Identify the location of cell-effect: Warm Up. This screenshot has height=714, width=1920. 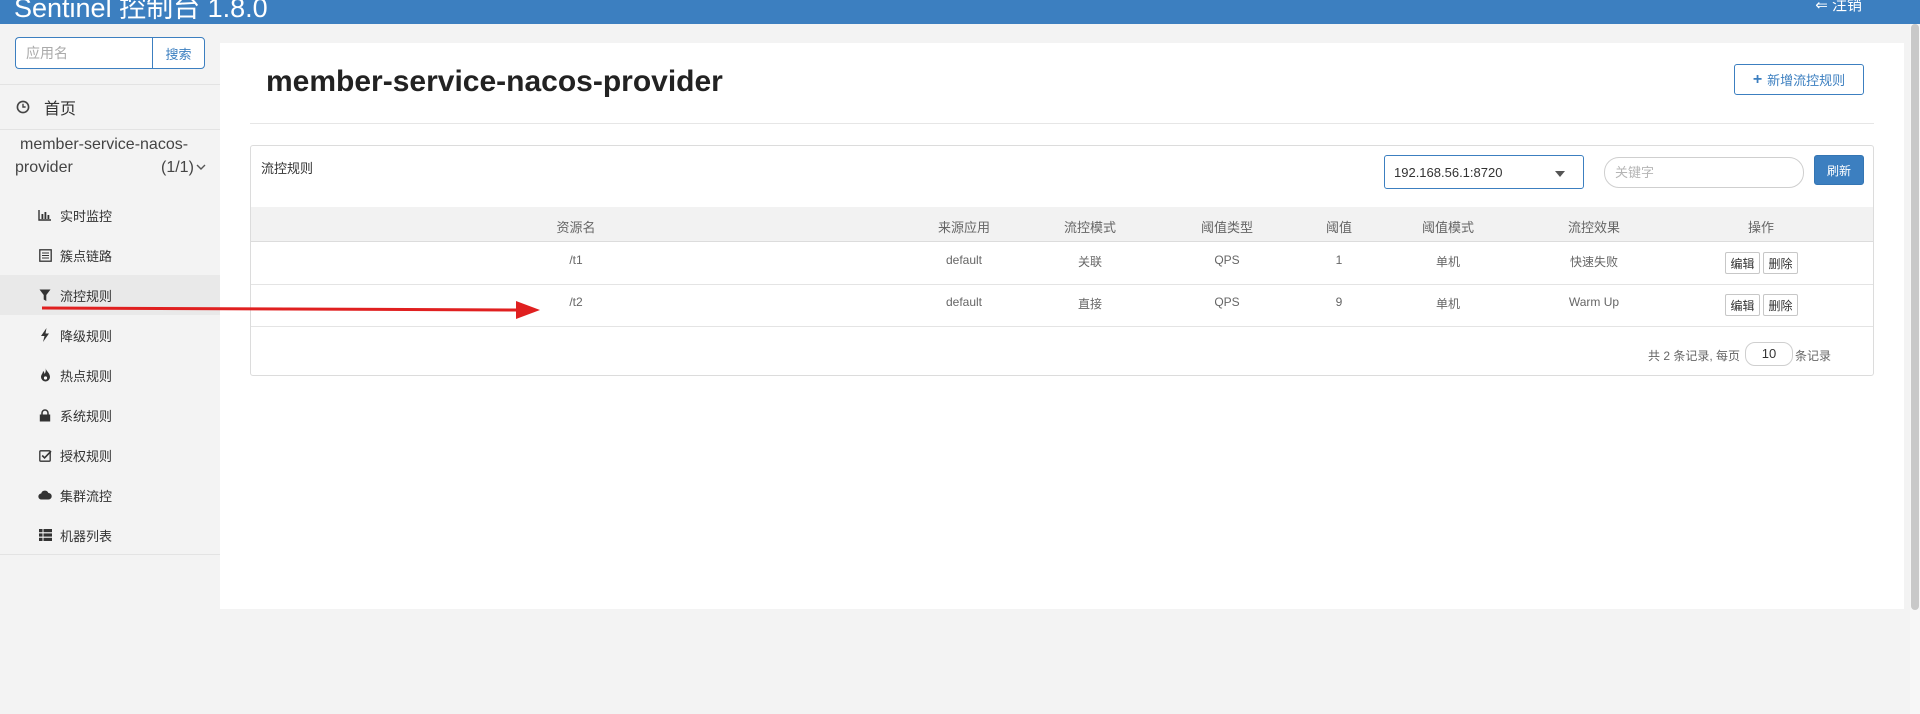
(1594, 302).